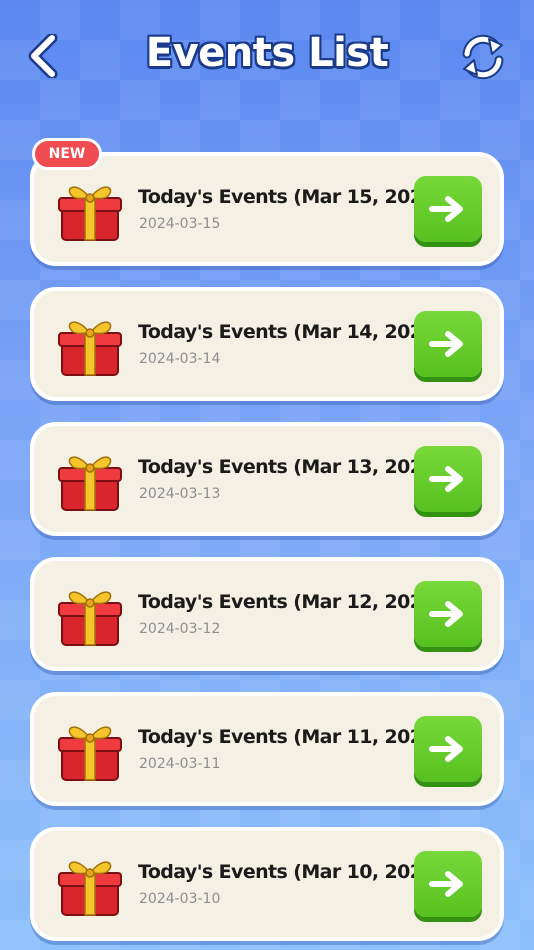 This screenshot has height=950, width=534. Describe the element at coordinates (291, 332) in the screenshot. I see `event-title: Today's Events (Mar 14, 2024)` at that location.